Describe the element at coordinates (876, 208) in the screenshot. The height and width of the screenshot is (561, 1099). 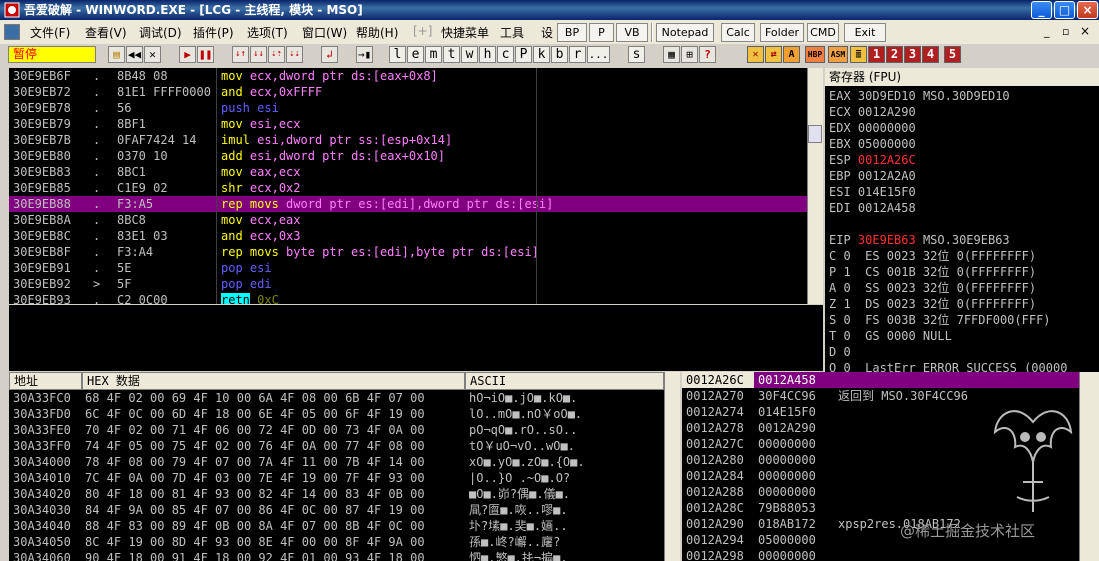
I see `register-edi: EDI 0012A458` at that location.